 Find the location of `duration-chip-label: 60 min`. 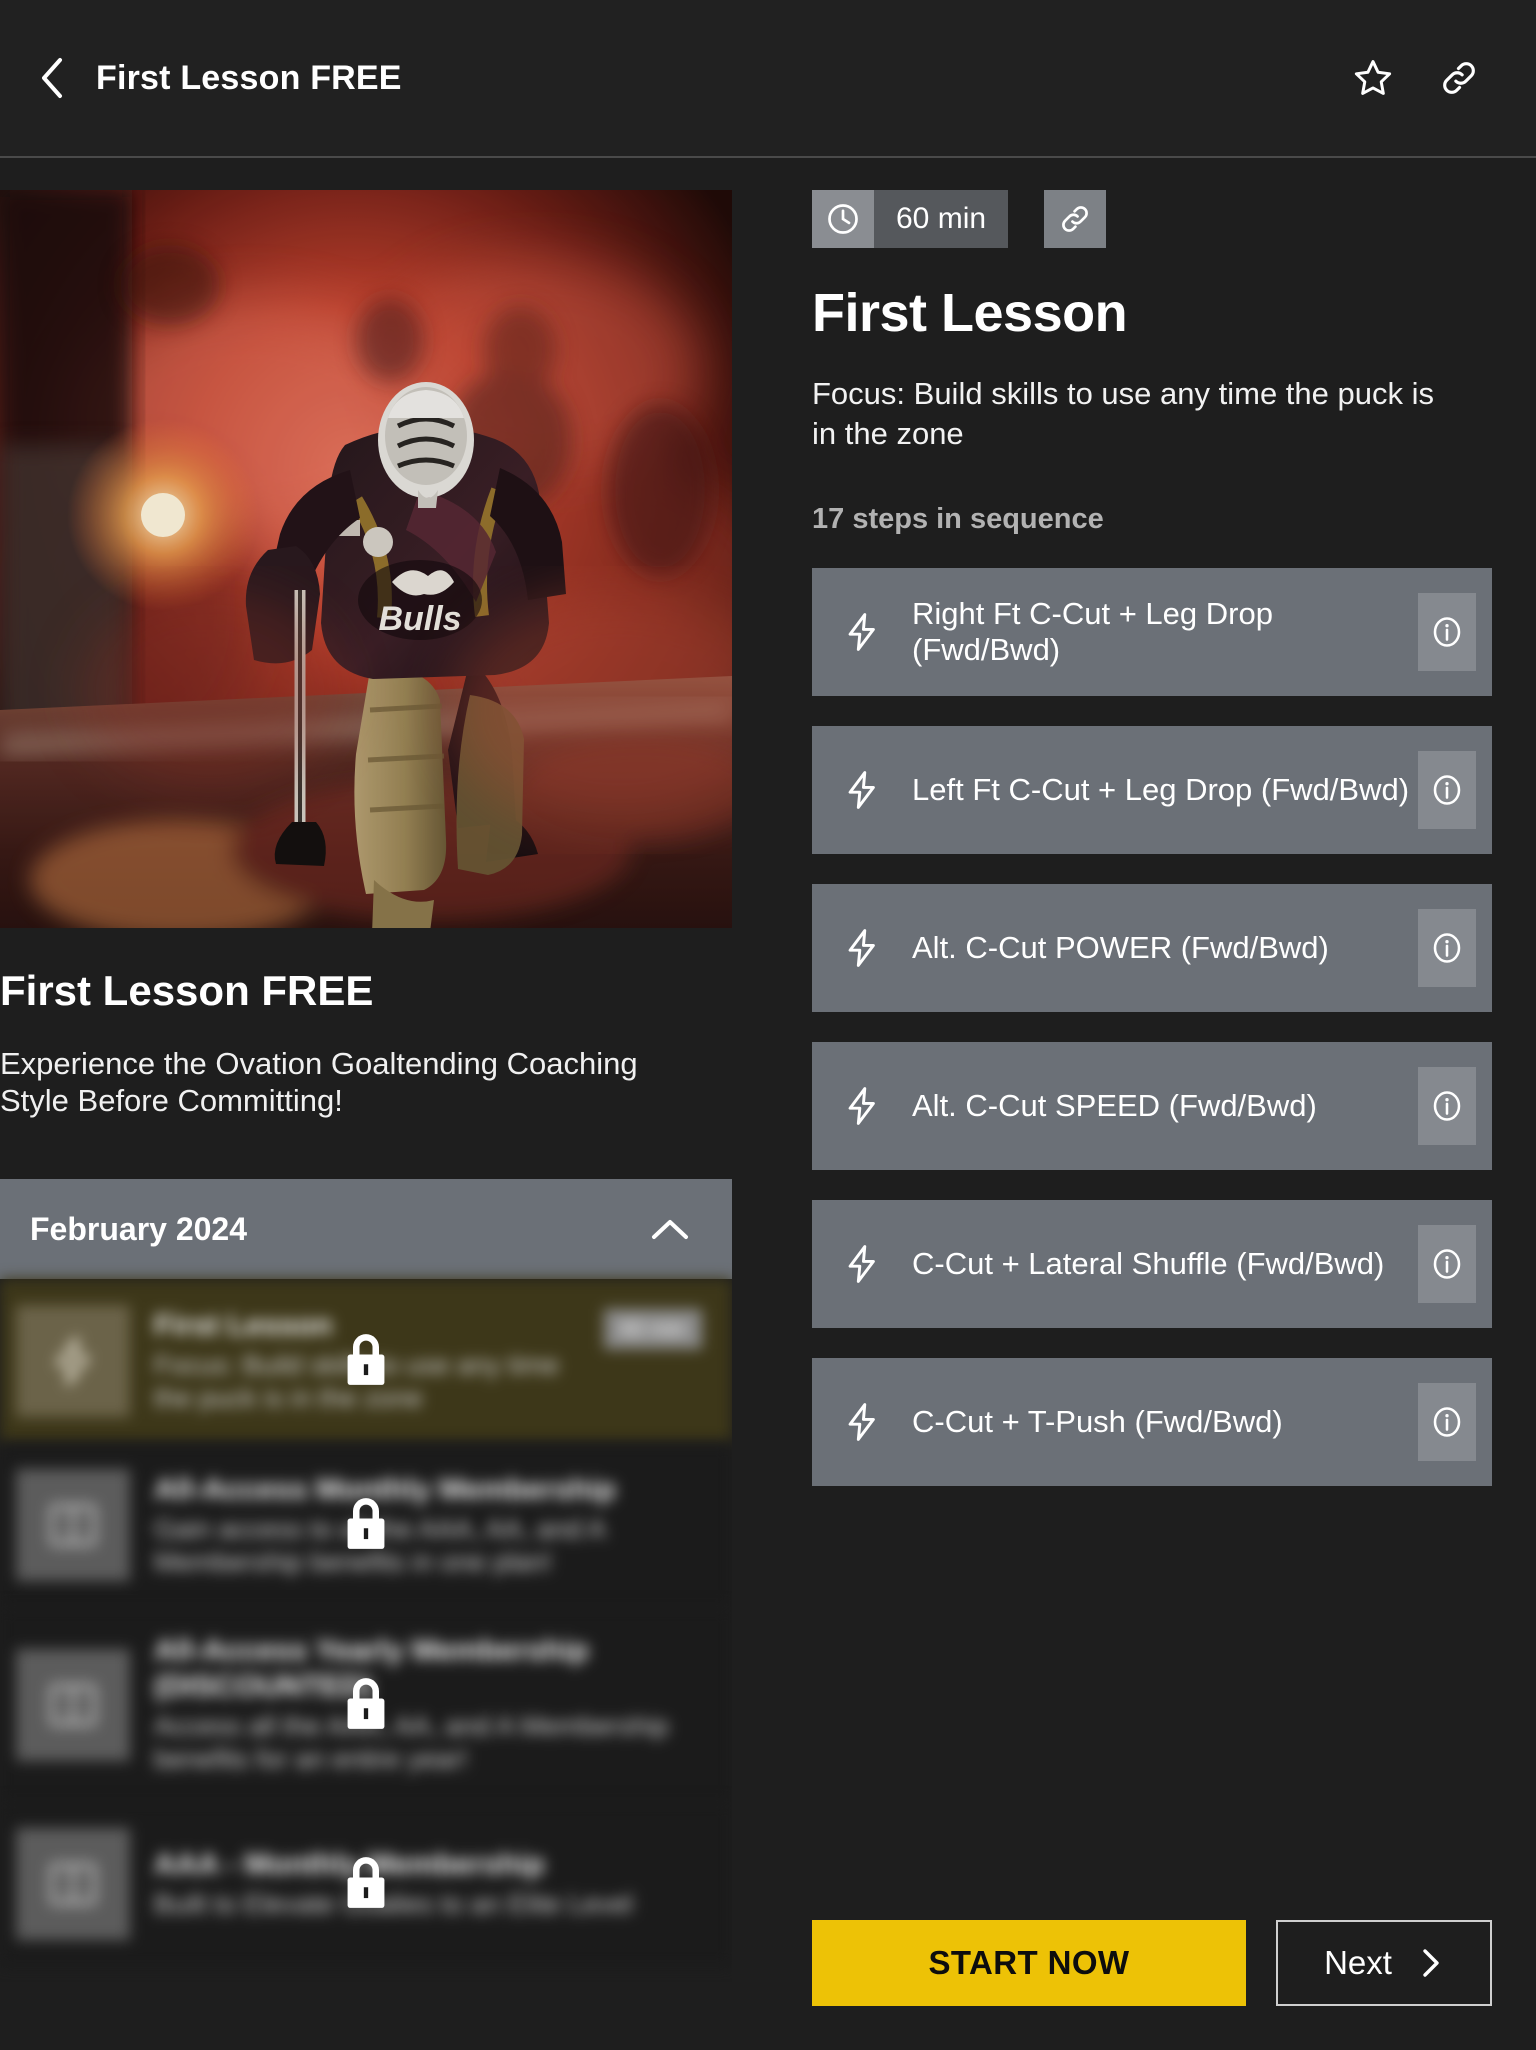

duration-chip-label: 60 min is located at coordinates (941, 219).